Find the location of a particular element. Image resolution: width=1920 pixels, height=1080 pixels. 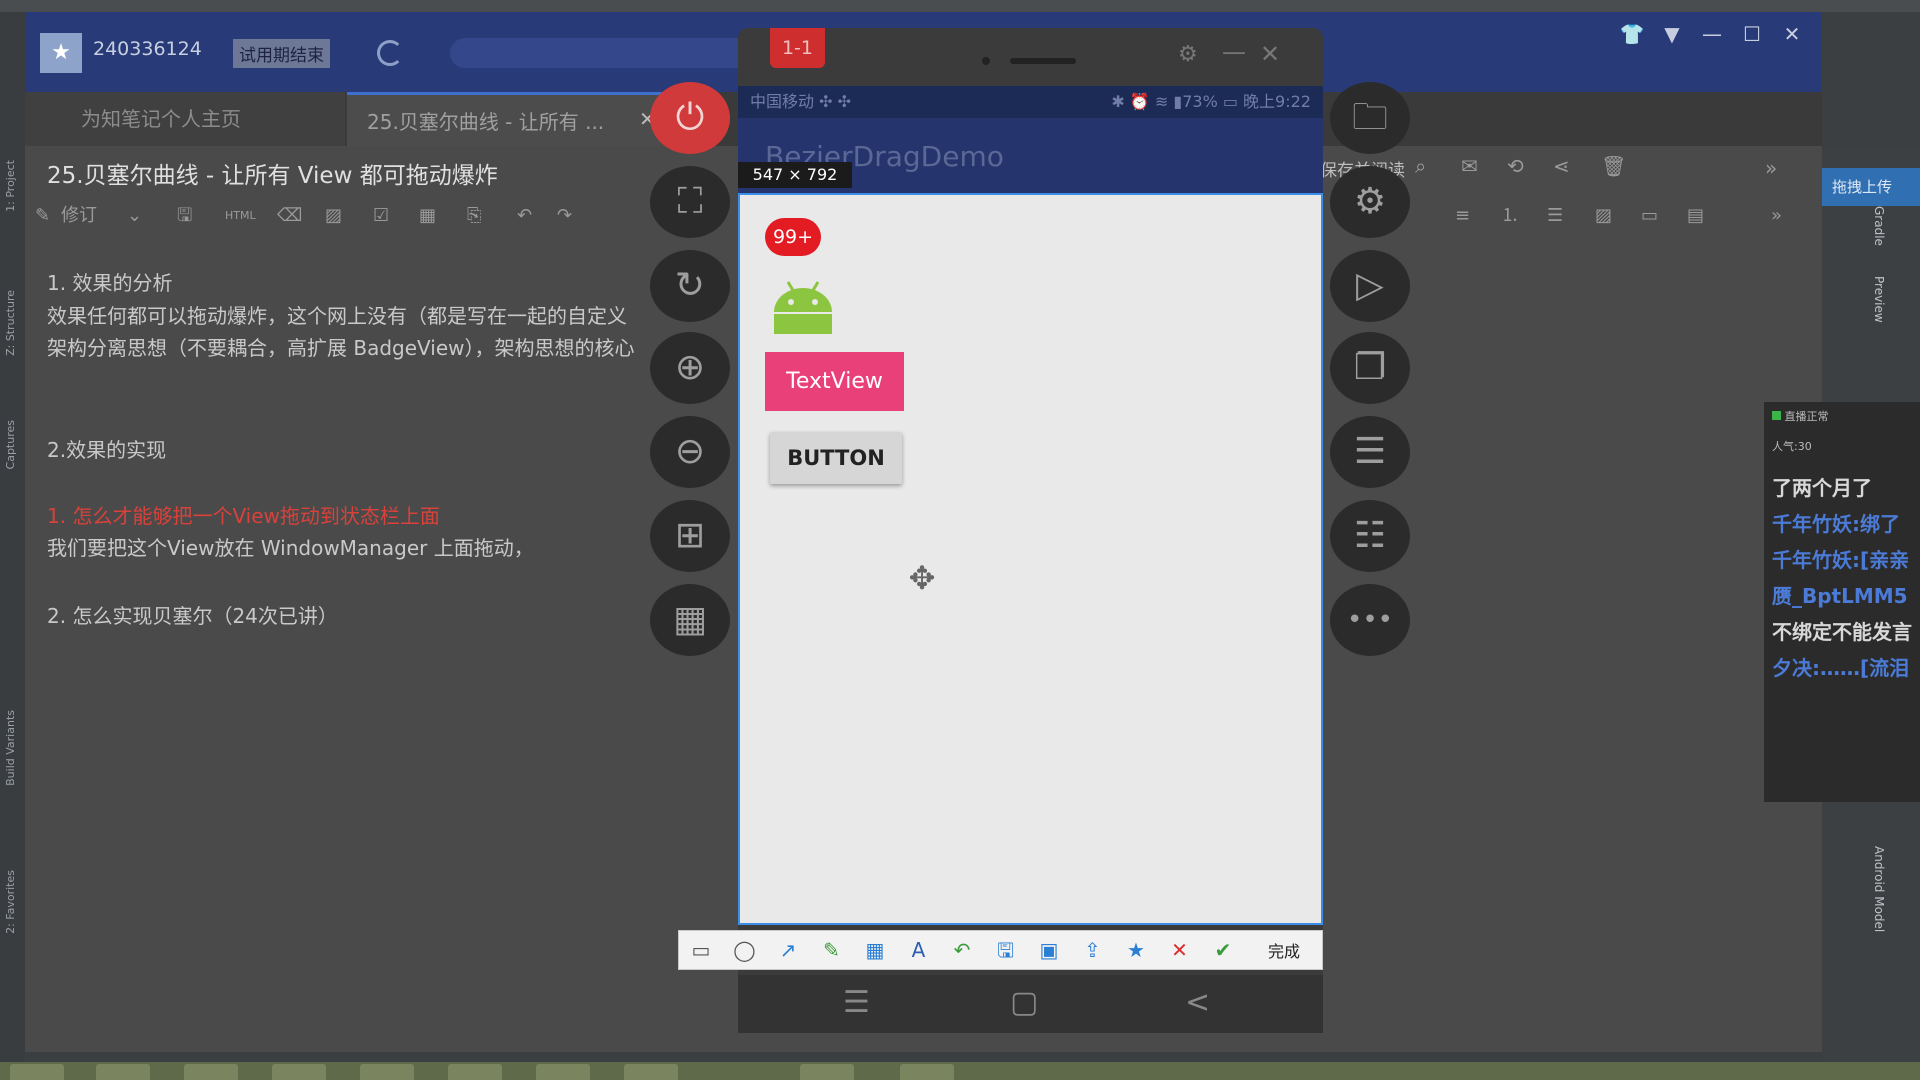

gear-icon: ⚙ is located at coordinates (1188, 54).